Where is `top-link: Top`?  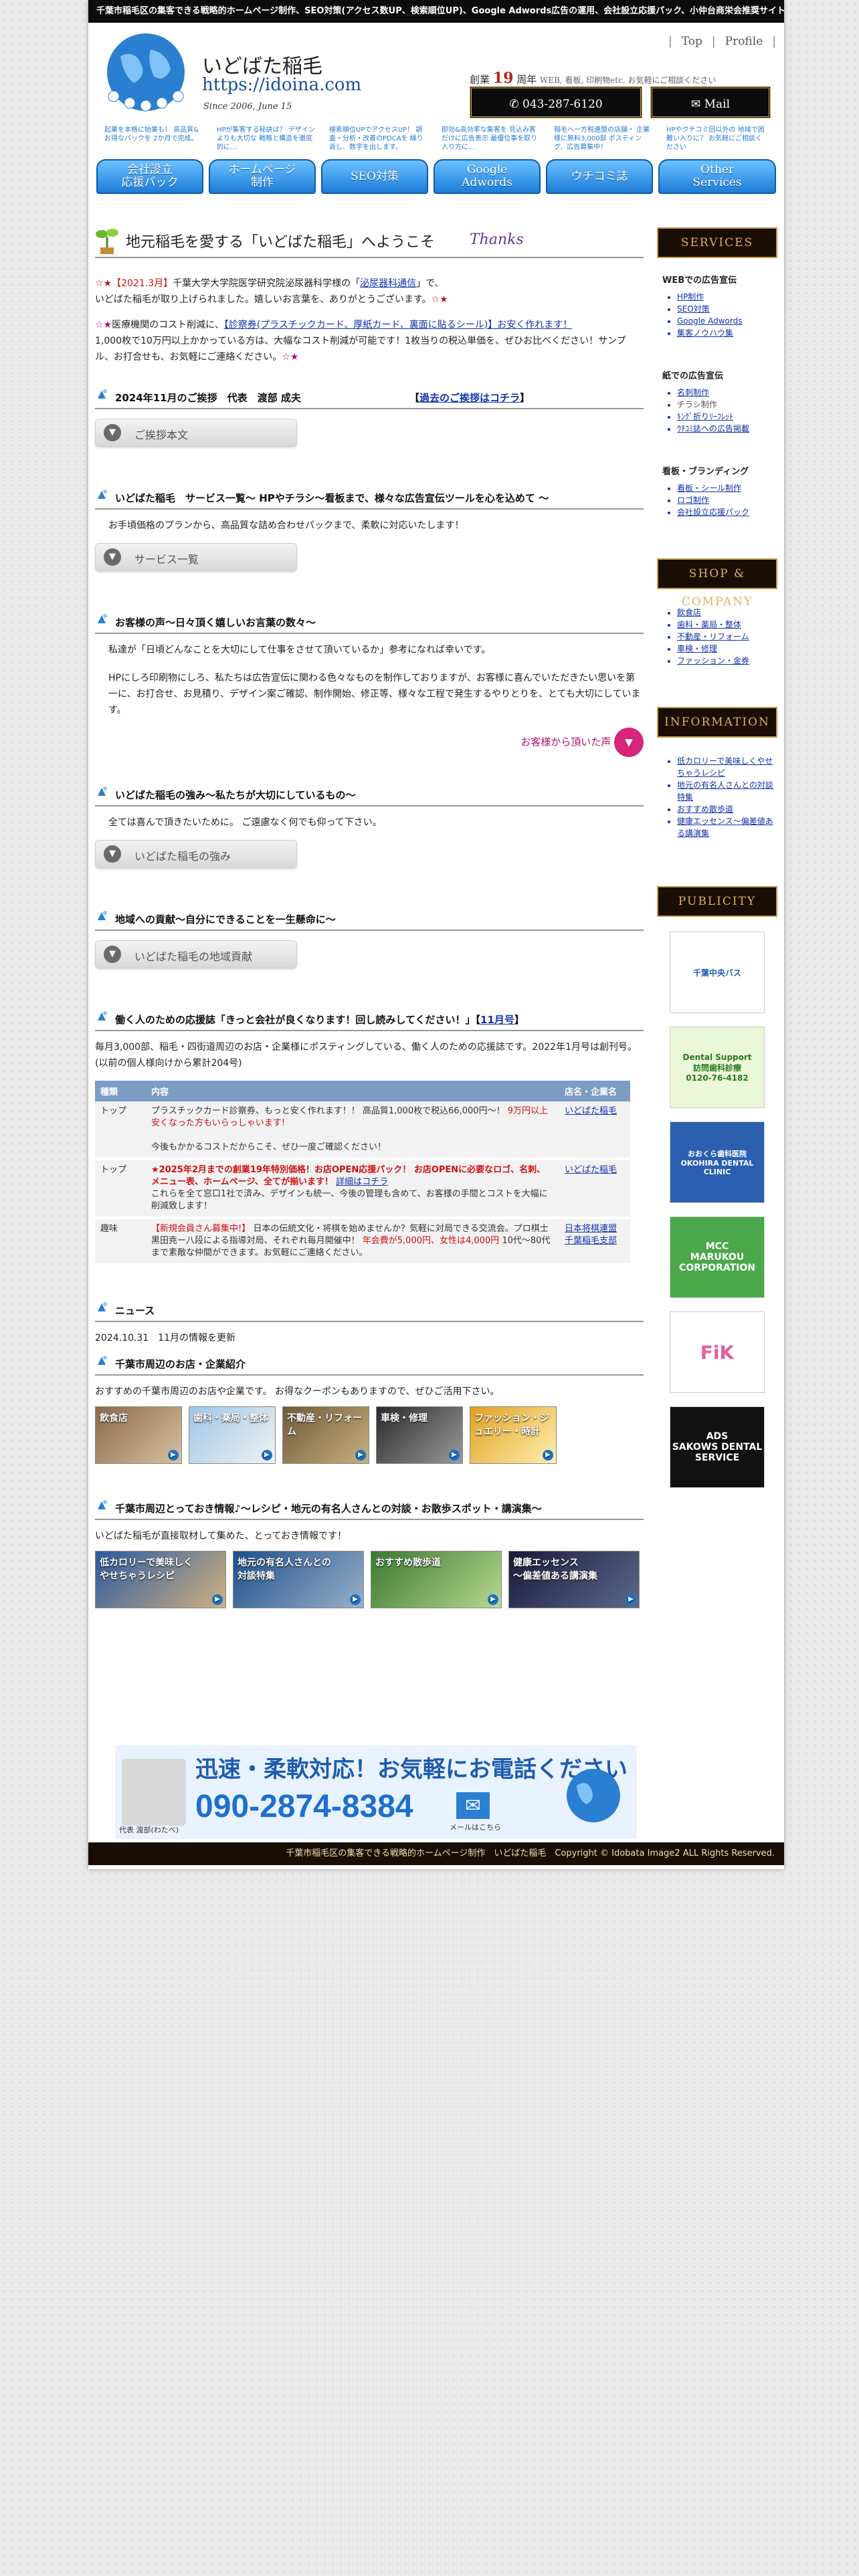
top-link: Top is located at coordinates (692, 41).